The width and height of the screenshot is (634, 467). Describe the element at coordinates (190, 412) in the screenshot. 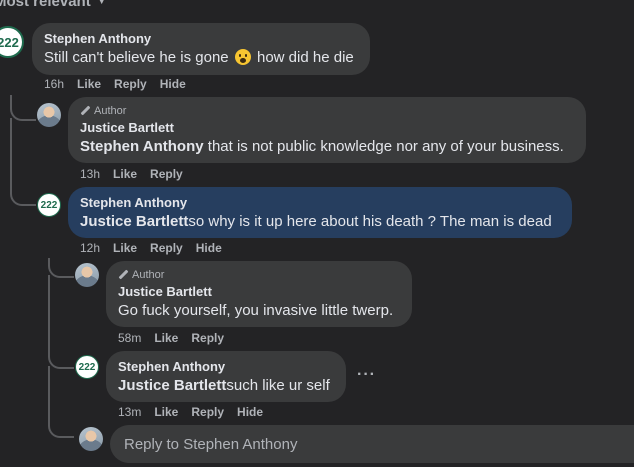

I see `comment-actions: 13m Like Reply Hide` at that location.